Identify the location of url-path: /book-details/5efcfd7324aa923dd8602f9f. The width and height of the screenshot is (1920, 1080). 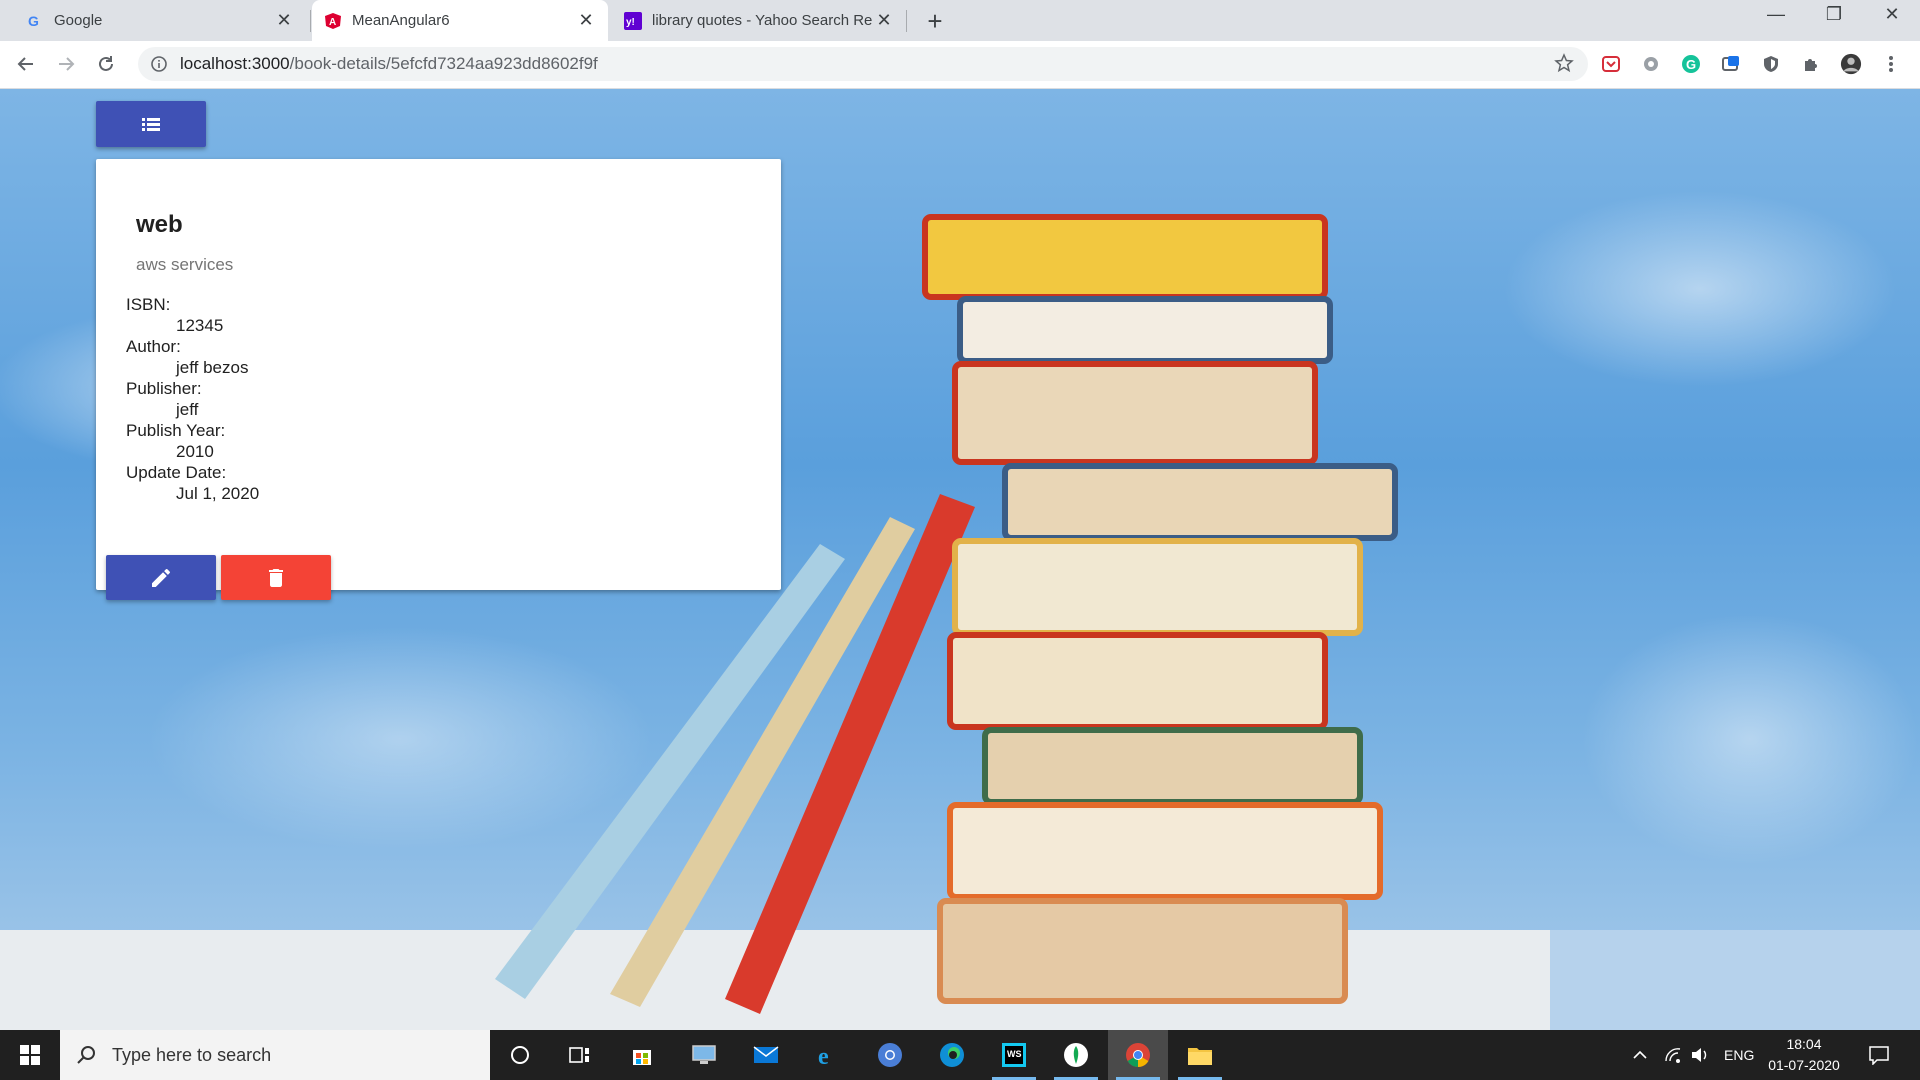
(443, 63).